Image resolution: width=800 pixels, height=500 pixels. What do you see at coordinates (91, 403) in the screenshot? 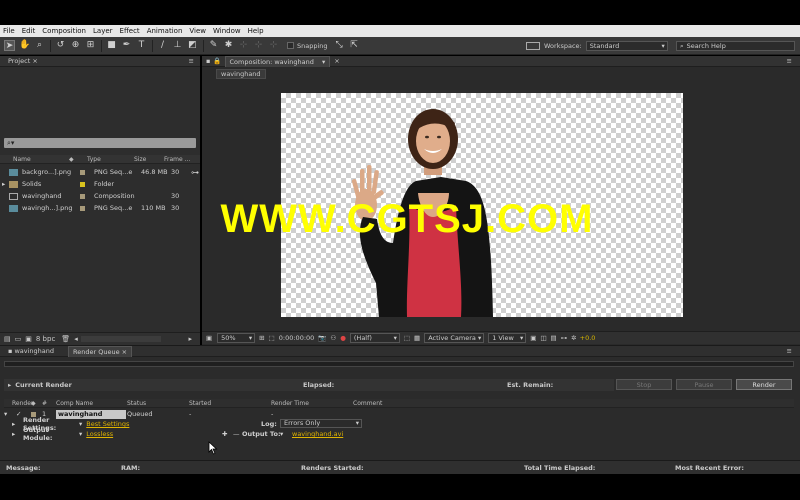
I see `col-comp-name: Comp Name` at bounding box center [91, 403].